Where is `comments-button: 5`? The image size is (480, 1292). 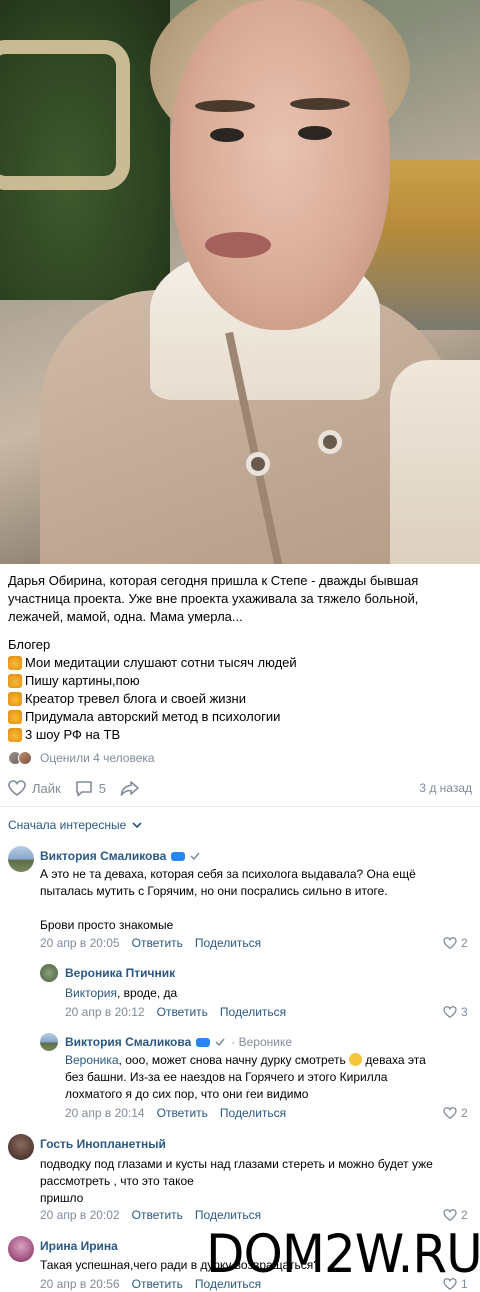 comments-button: 5 is located at coordinates (90, 788).